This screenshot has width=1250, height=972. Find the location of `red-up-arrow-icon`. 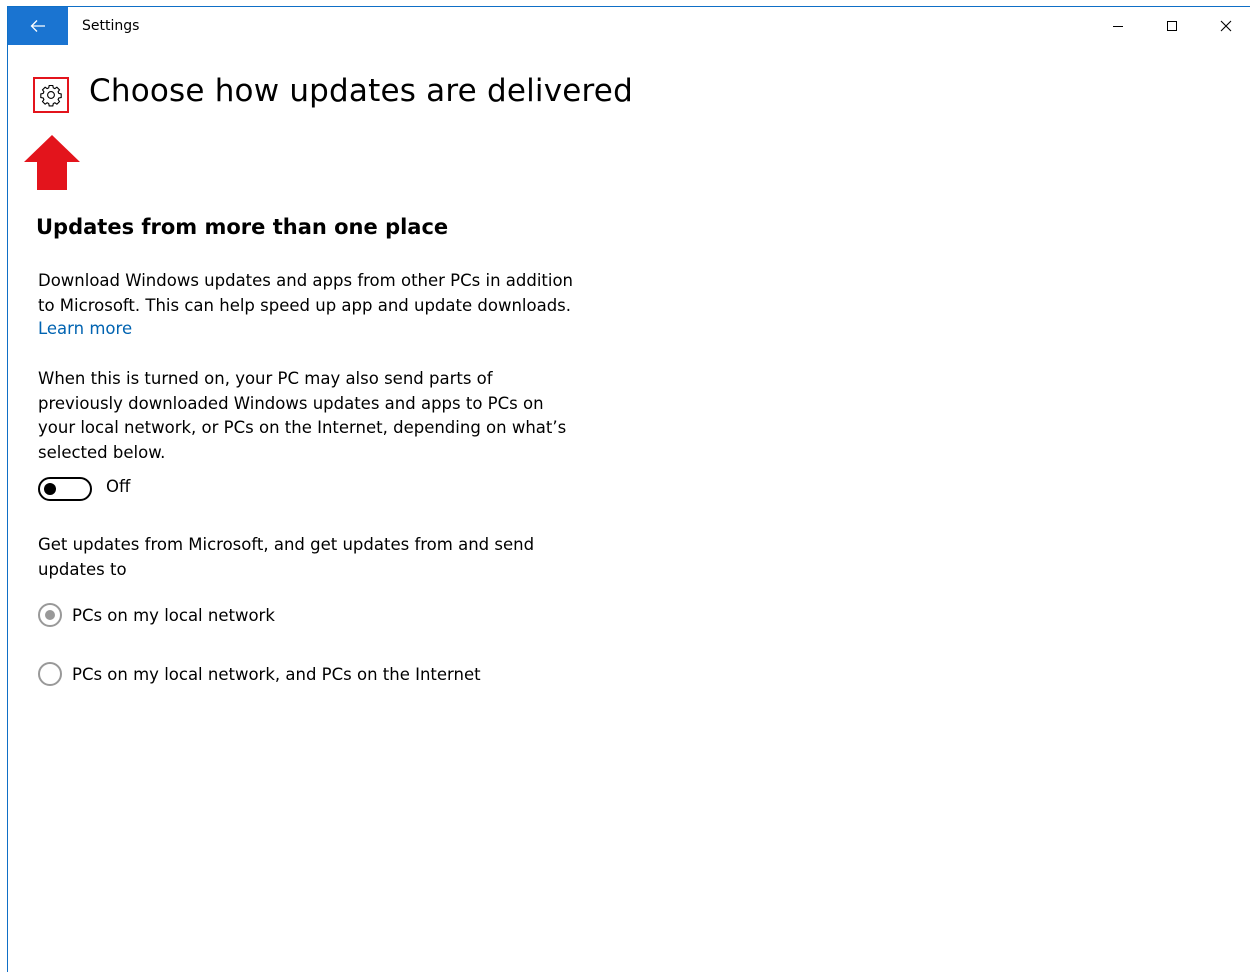

red-up-arrow-icon is located at coordinates (52, 162).